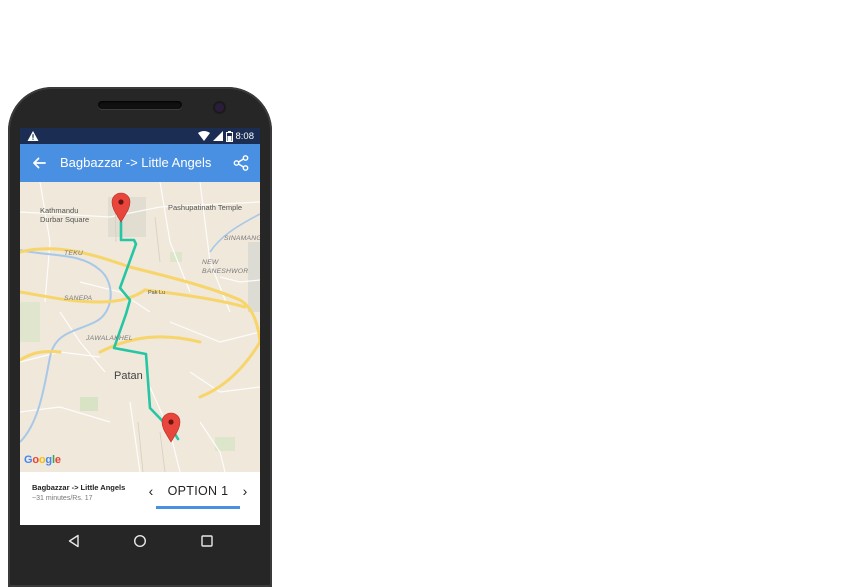 This screenshot has height=587, width=868. I want to click on status-icons: 8:08, so click(226, 136).